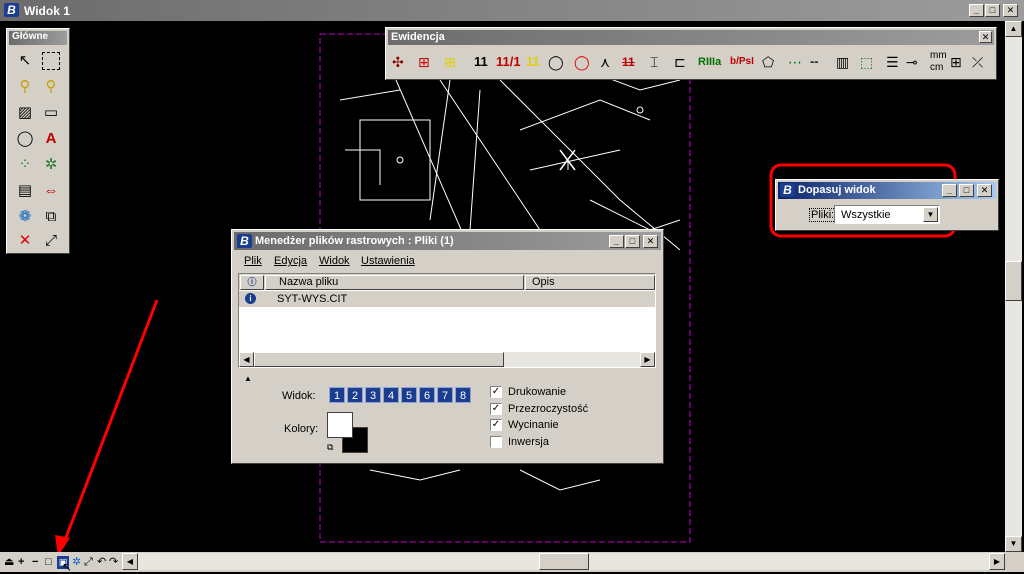  Describe the element at coordinates (51, 241) in the screenshot. I see `scale-tool: ⤢` at that location.